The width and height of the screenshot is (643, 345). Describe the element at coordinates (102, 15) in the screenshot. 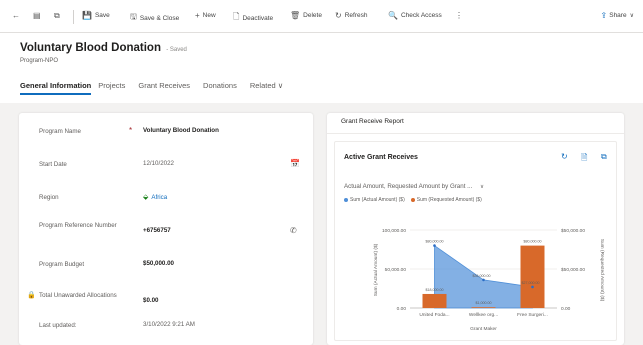

I see `save-button-label: Save` at that location.